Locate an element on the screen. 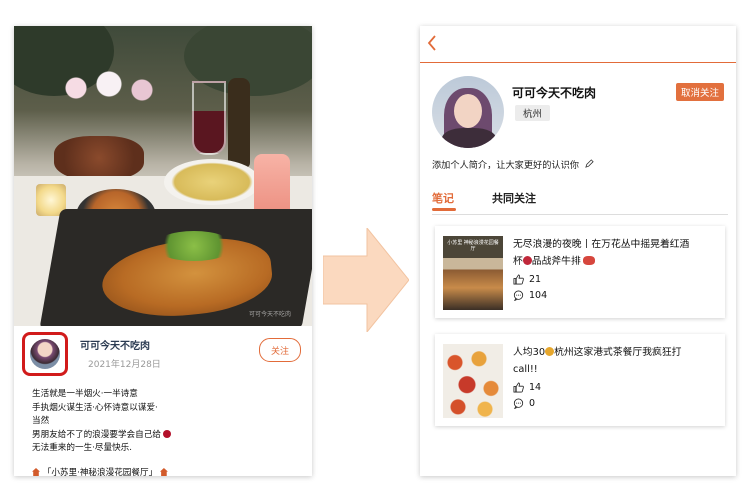  avatar-body is located at coordinates (469, 138).